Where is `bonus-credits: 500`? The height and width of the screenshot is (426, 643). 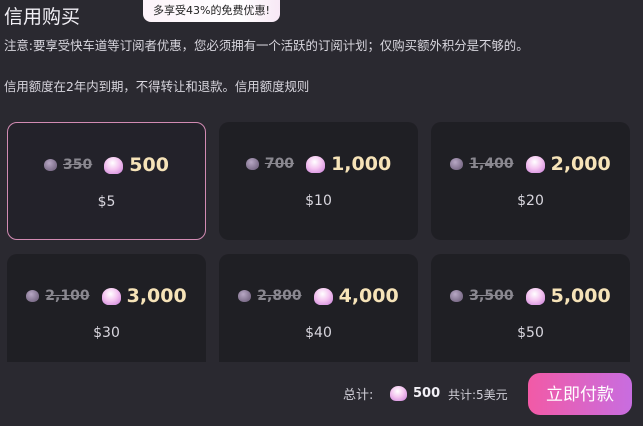 bonus-credits: 500 is located at coordinates (149, 165).